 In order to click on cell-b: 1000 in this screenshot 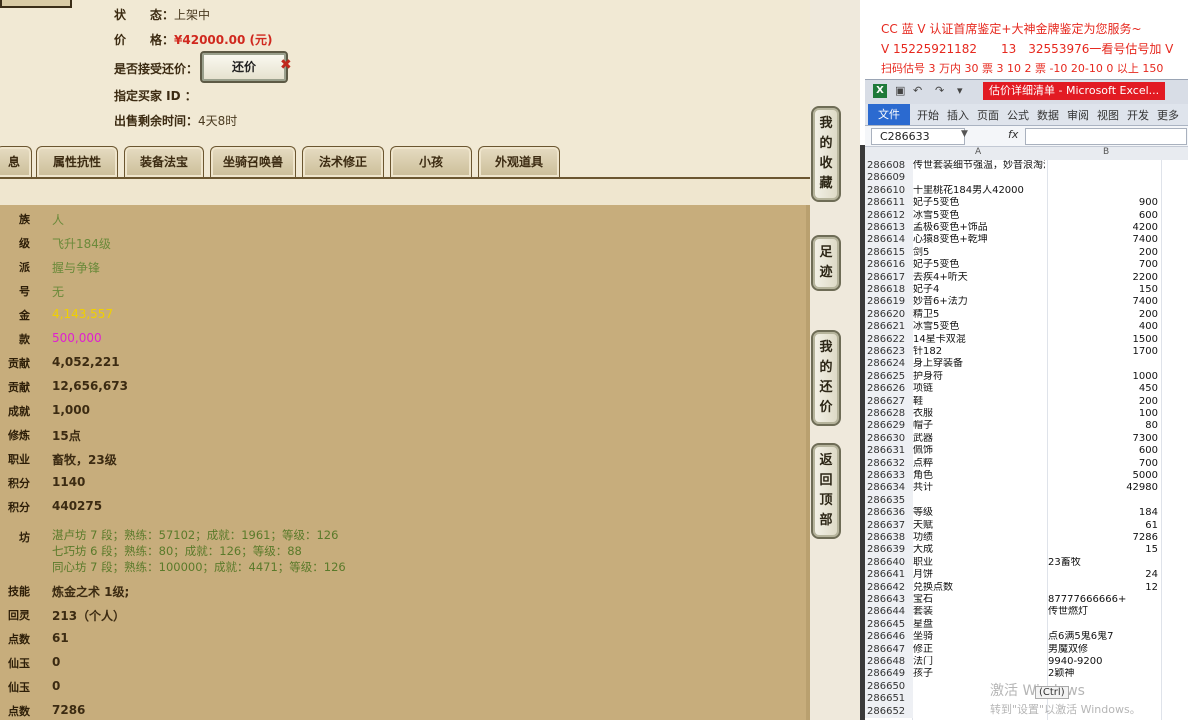, I will do `click(1103, 377)`.